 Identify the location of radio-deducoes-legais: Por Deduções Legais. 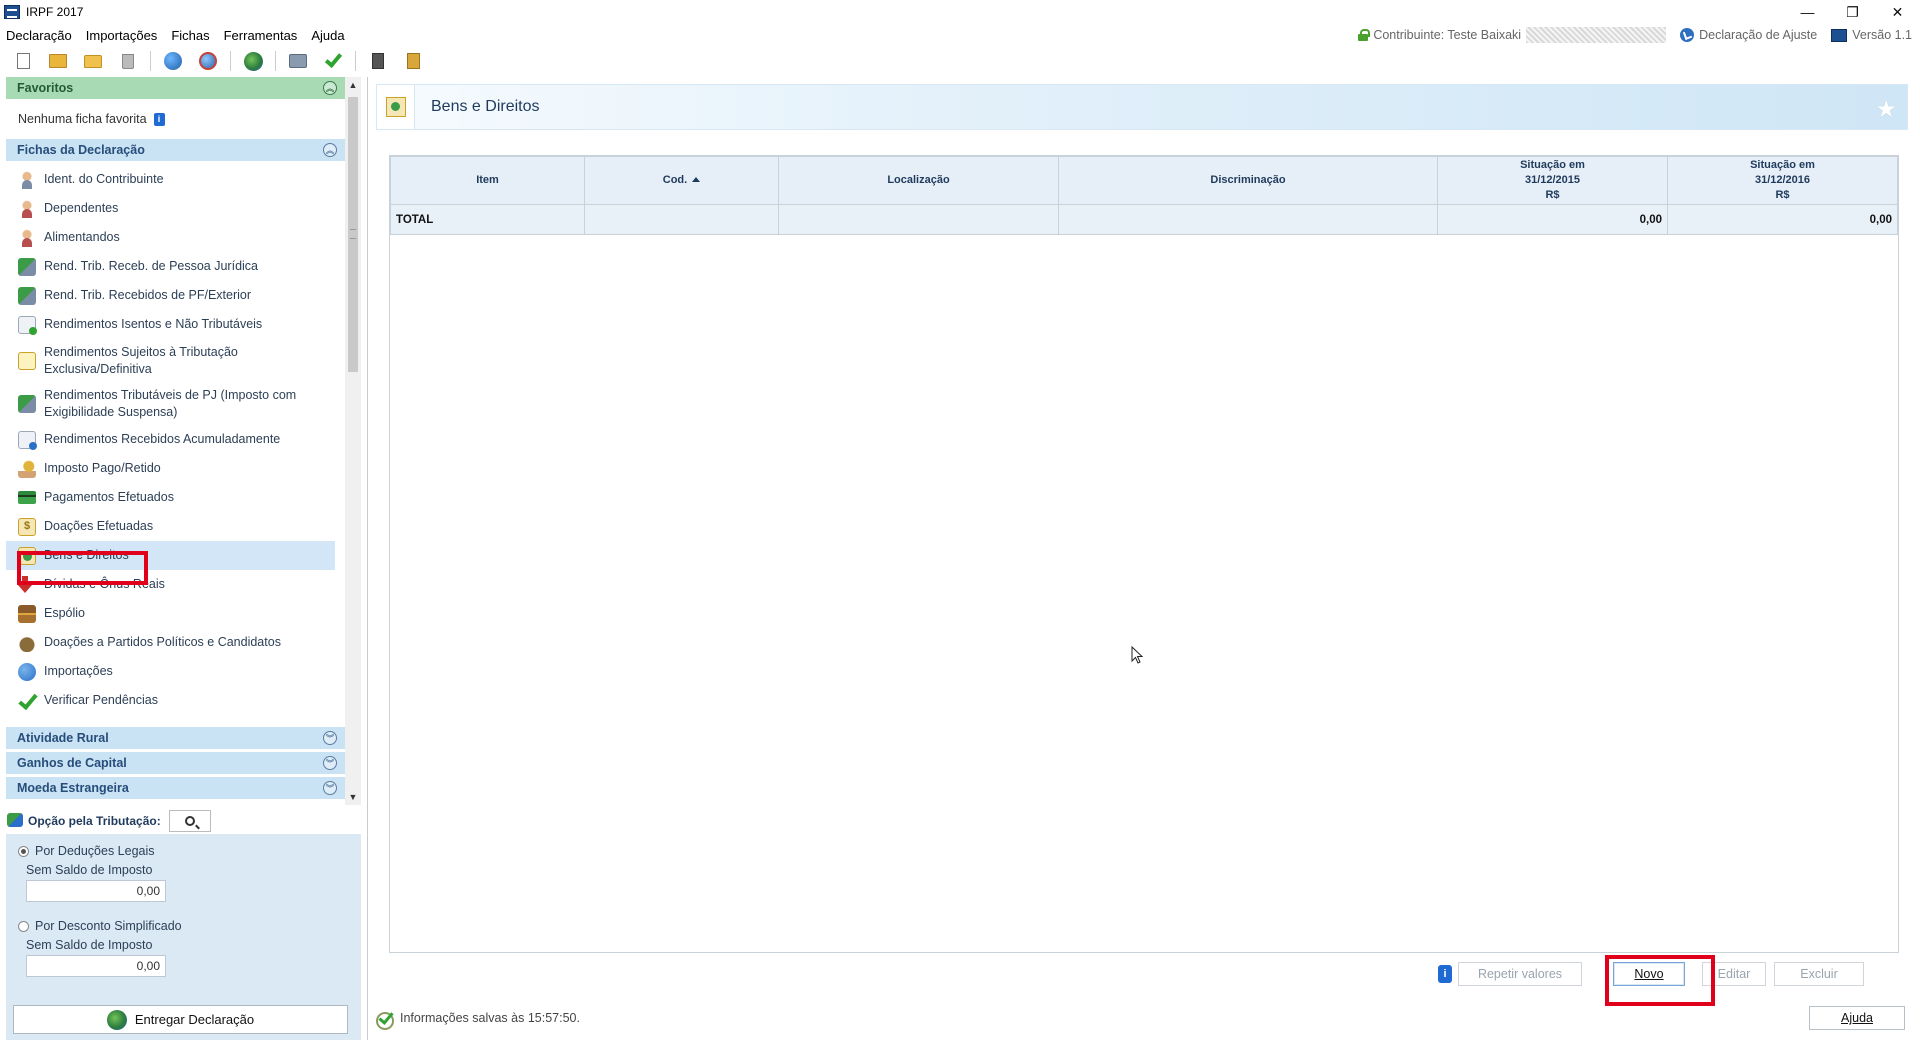
(86, 851).